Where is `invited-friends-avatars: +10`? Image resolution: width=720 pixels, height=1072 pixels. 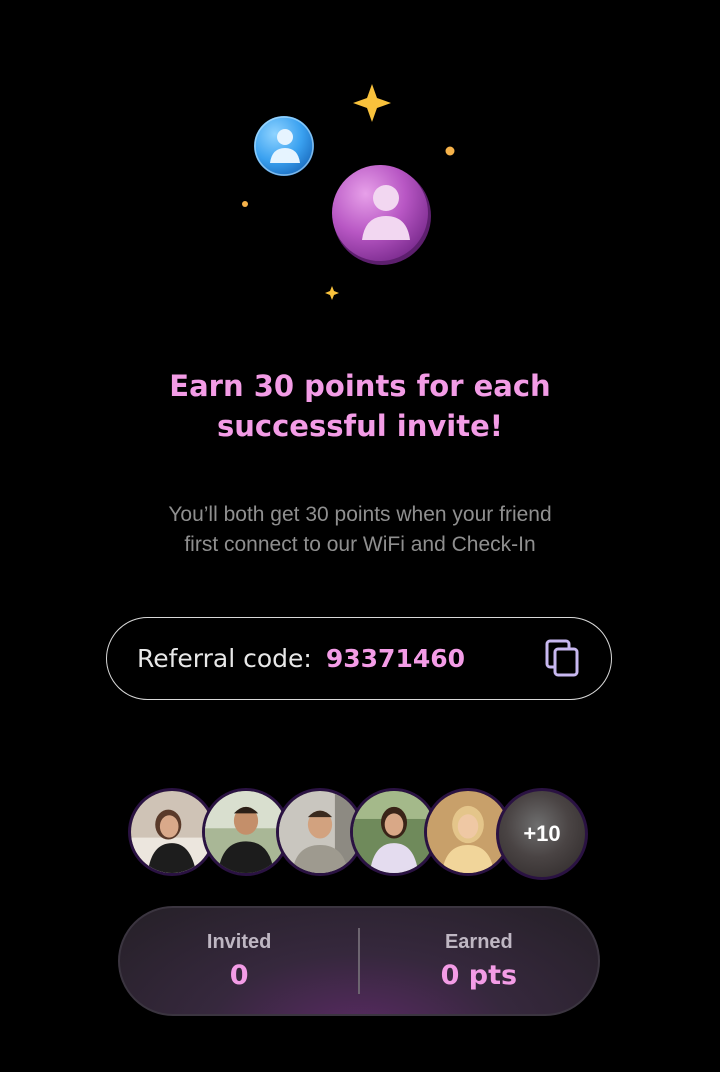
invited-friends-avatars: +10 is located at coordinates (363, 834).